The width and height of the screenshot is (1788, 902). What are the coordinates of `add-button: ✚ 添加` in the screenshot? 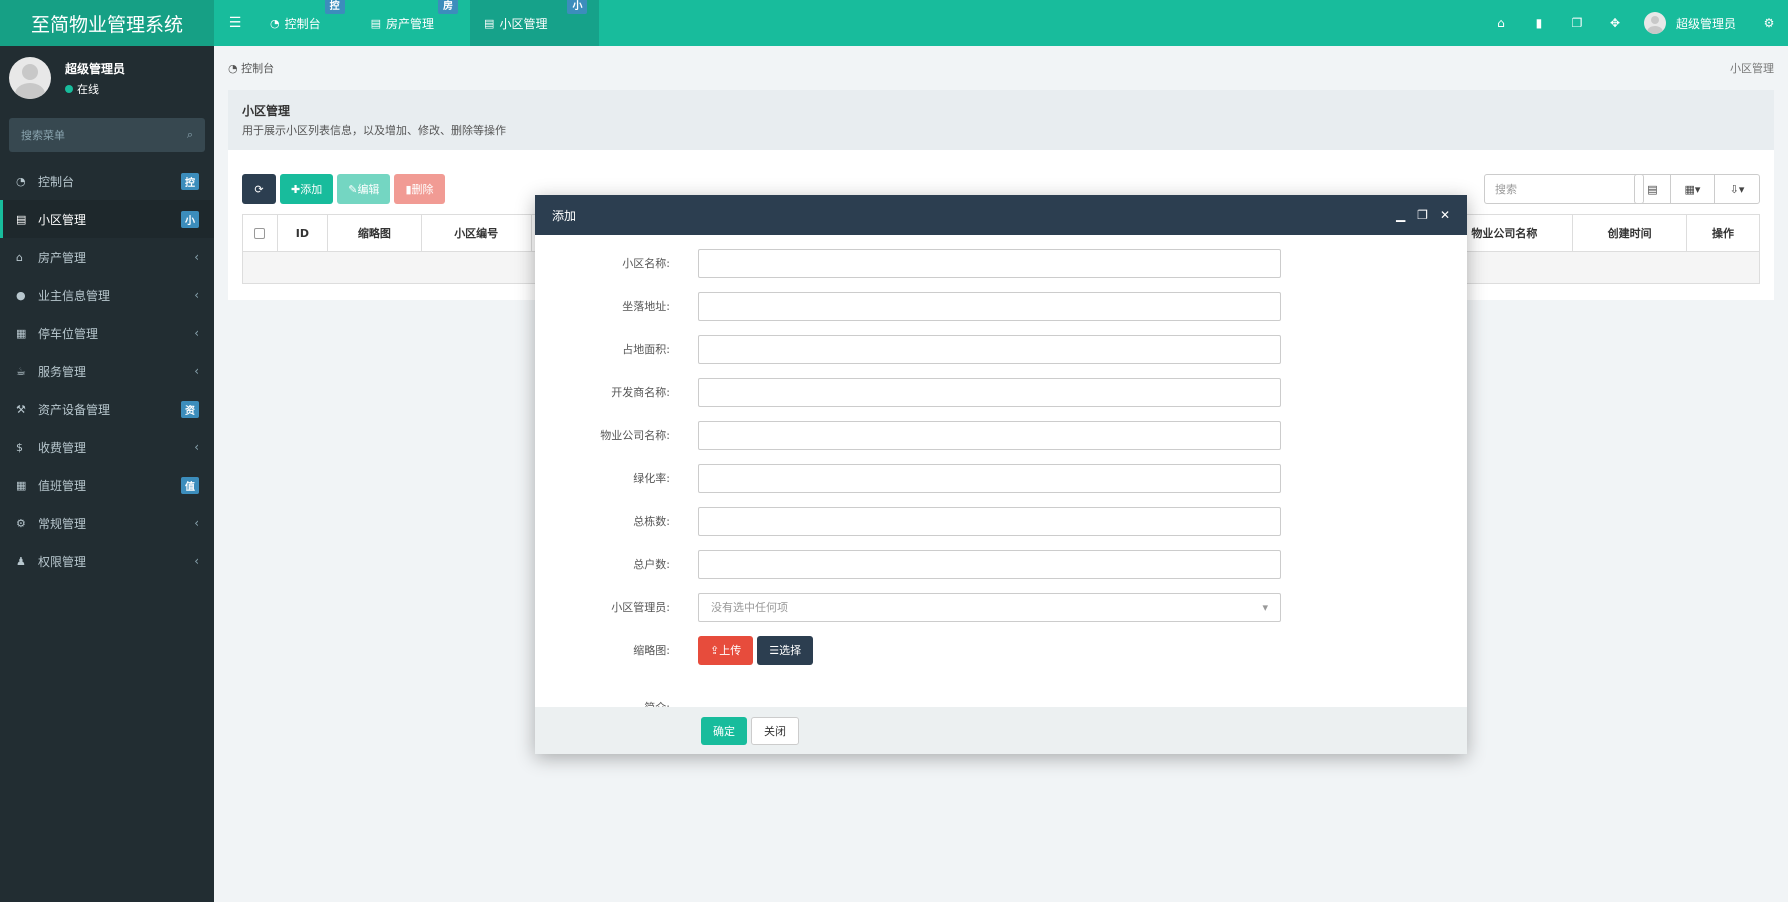 It's located at (307, 189).